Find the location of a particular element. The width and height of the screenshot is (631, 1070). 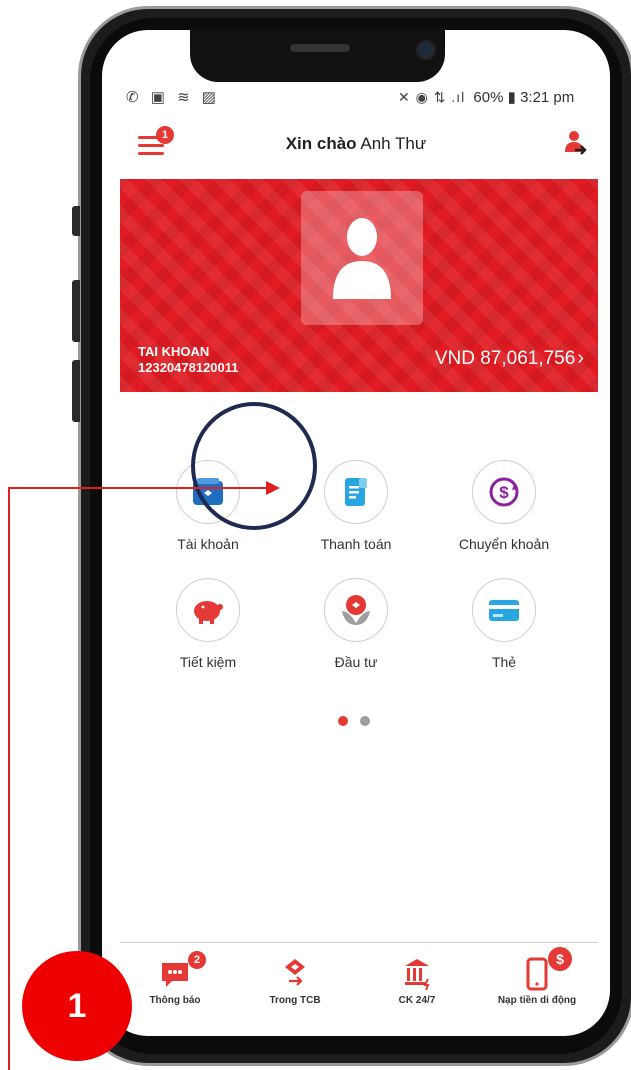

clock: 3:21 pm is located at coordinates (547, 97).